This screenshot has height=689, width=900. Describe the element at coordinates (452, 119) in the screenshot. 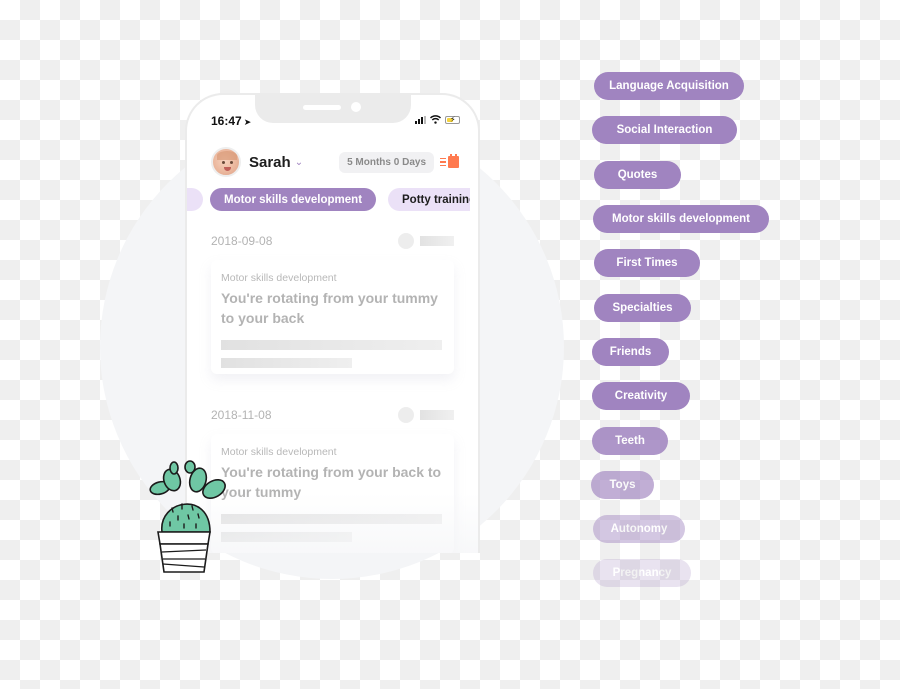

I see `battery-charging-icon: ⚡` at that location.